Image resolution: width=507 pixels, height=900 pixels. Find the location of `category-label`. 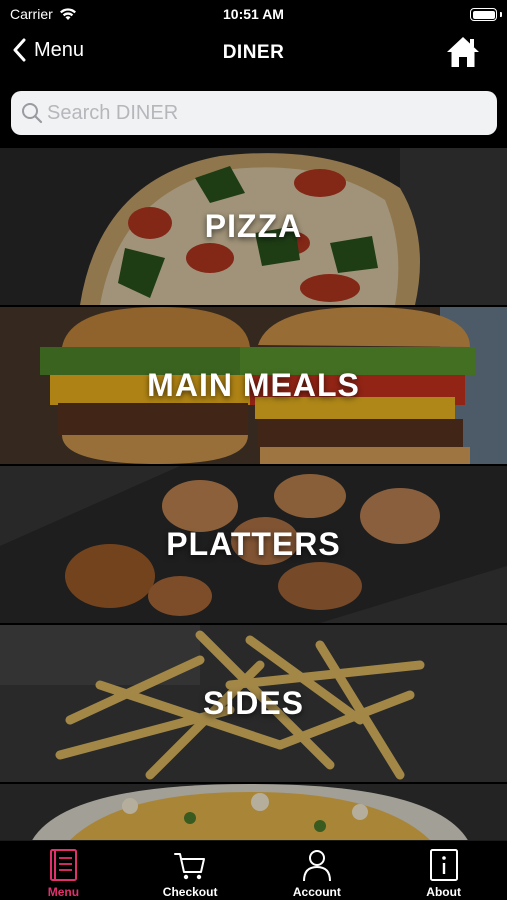

category-label is located at coordinates (253, 812).